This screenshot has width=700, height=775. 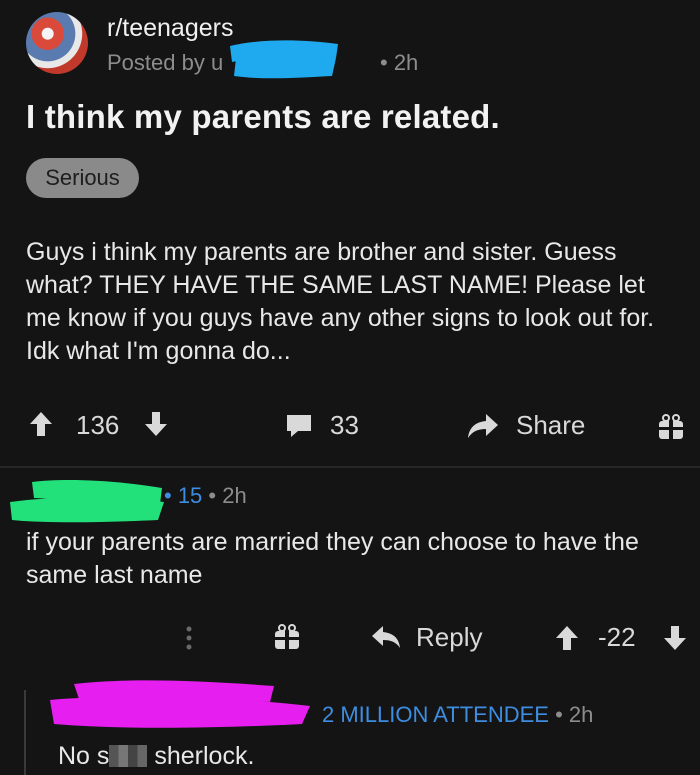 I want to click on posted-by: Posted by u, so click(x=165, y=62).